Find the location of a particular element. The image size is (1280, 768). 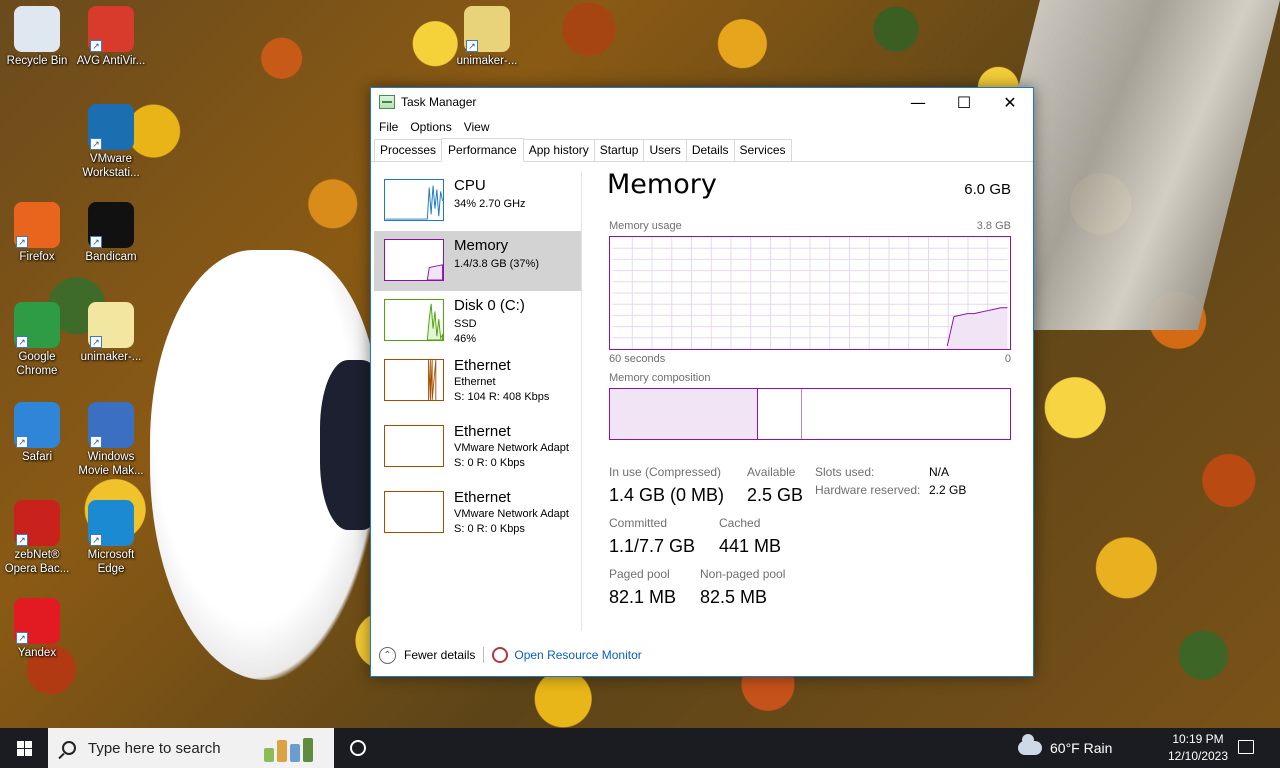

non-paged-pool-label: Non-paged pool is located at coordinates (743, 574).